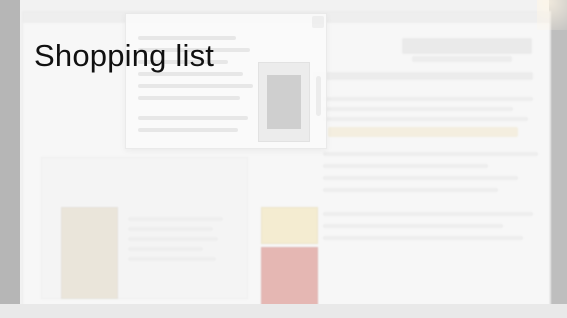 This screenshot has width=567, height=318. I want to click on slide-title: Shopping list, so click(124, 55).